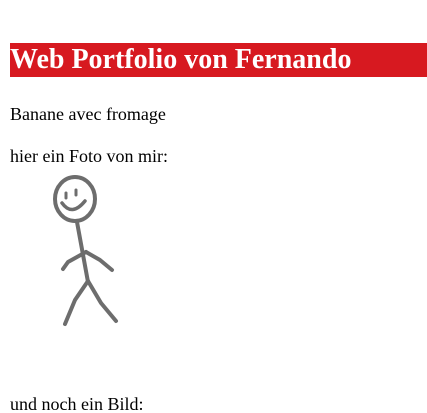 The height and width of the screenshot is (413, 427). Describe the element at coordinates (88, 114) in the screenshot. I see `intro-text: Banane avec fromage` at that location.